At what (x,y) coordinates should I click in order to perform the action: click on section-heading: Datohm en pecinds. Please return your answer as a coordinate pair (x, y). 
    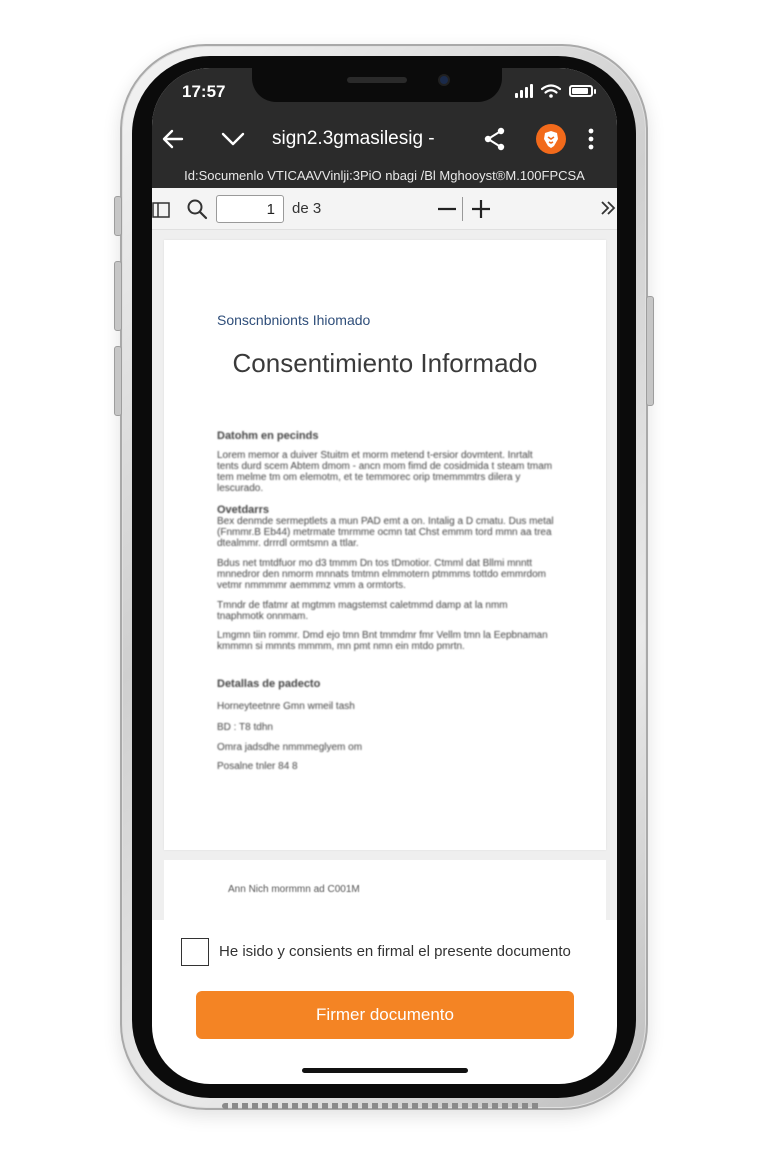
    Looking at the image, I should click on (268, 436).